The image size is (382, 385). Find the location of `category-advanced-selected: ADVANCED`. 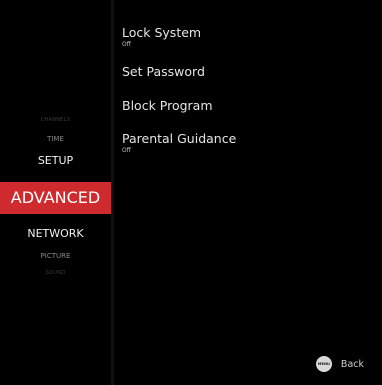

category-advanced-selected: ADVANCED is located at coordinates (55, 198).